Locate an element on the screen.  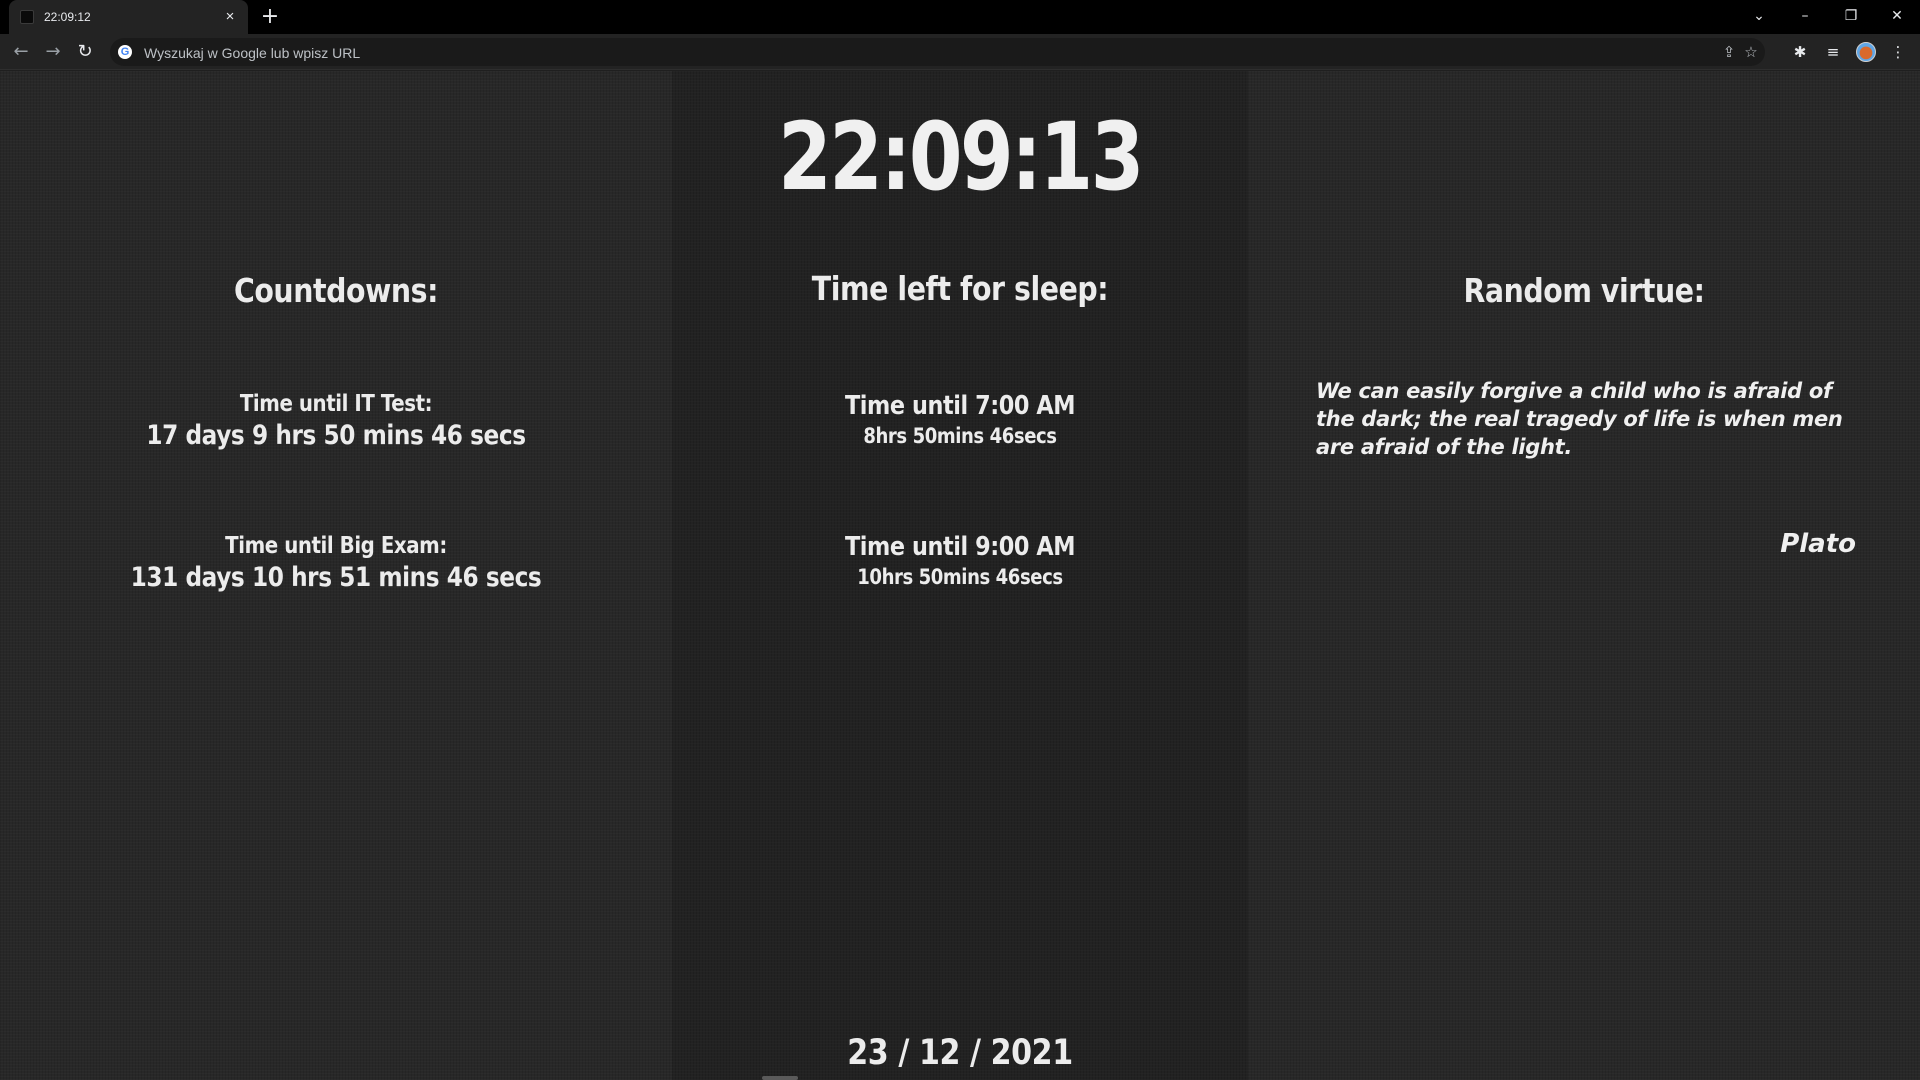
tab-search-icon: ⌄ is located at coordinates (1759, 16).